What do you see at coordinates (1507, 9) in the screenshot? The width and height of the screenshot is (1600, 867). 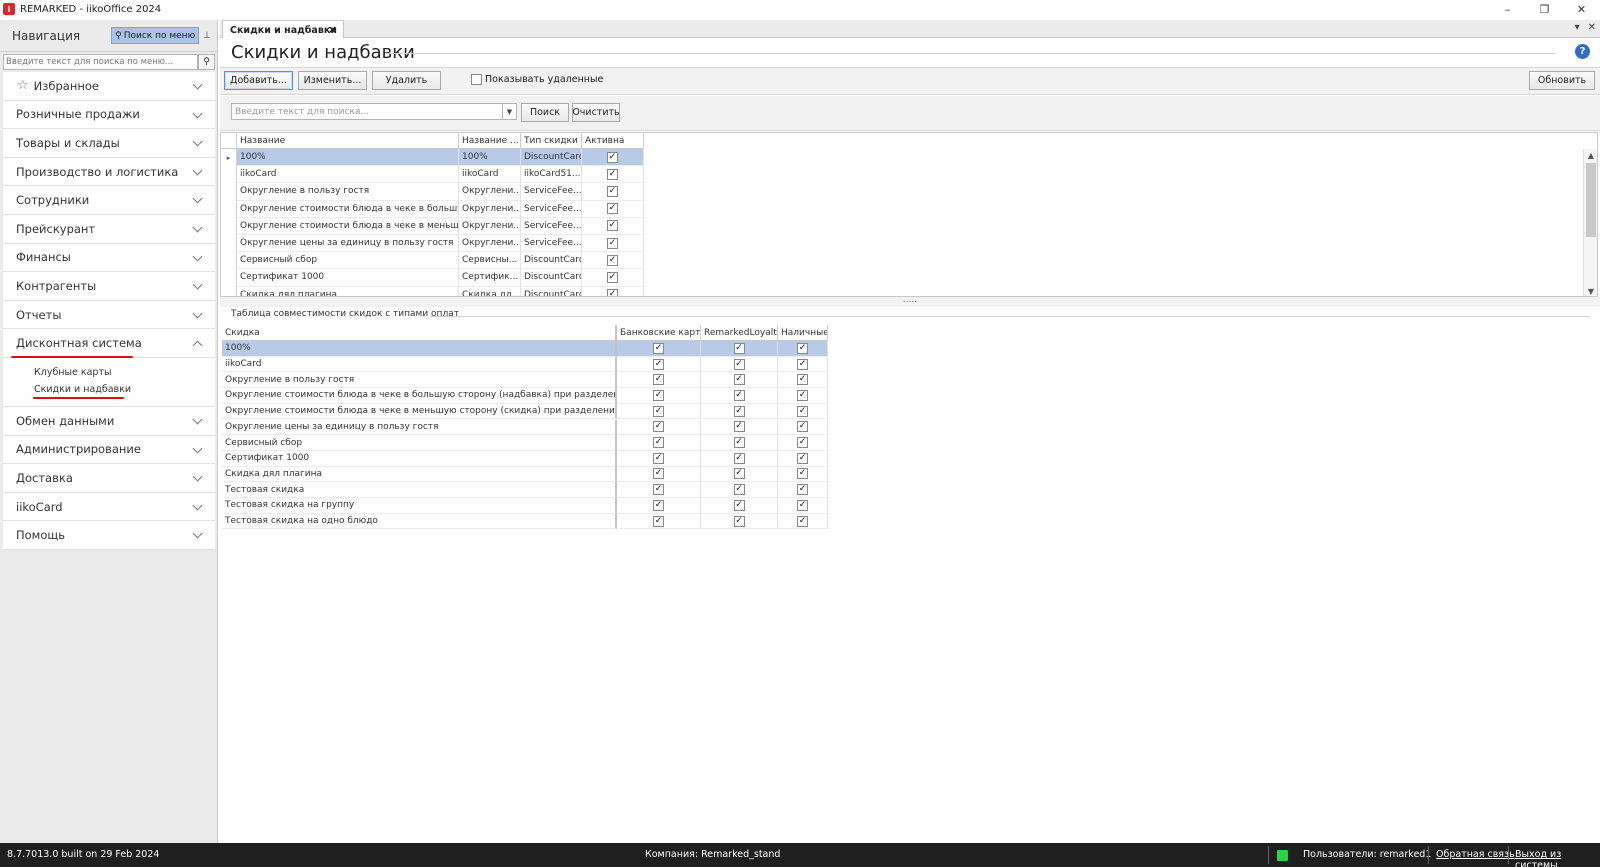 I see `minimize-button: –` at bounding box center [1507, 9].